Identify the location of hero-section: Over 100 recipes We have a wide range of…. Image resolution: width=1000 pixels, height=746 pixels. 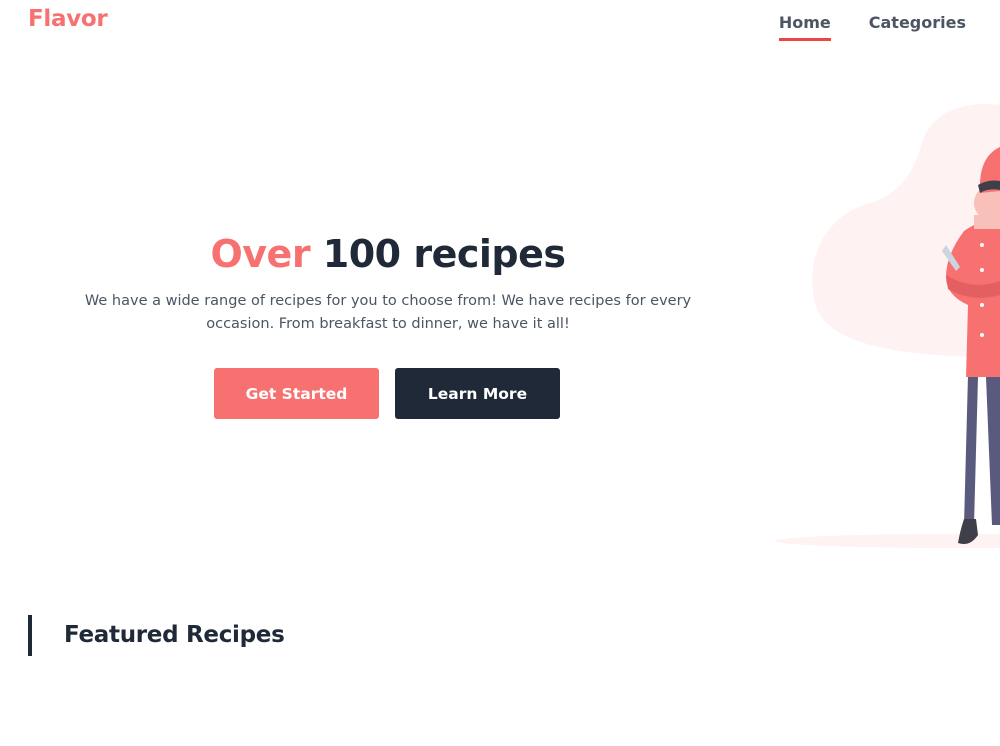
(388, 284).